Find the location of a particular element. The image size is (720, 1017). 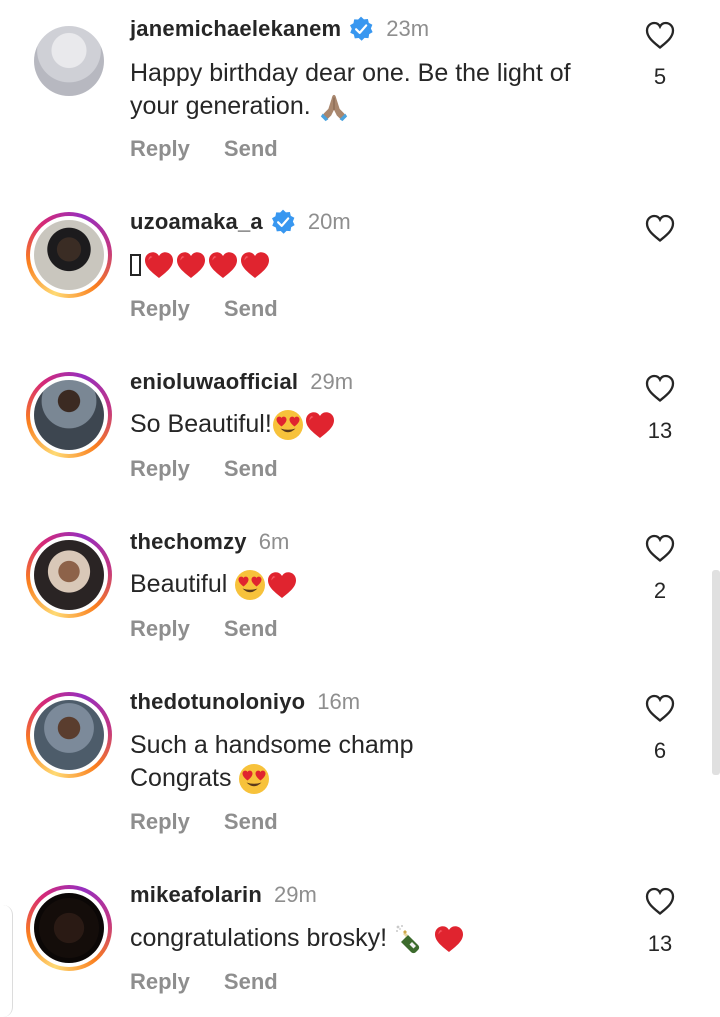

comment-header: mikeafolarin 29m is located at coordinates (223, 895).